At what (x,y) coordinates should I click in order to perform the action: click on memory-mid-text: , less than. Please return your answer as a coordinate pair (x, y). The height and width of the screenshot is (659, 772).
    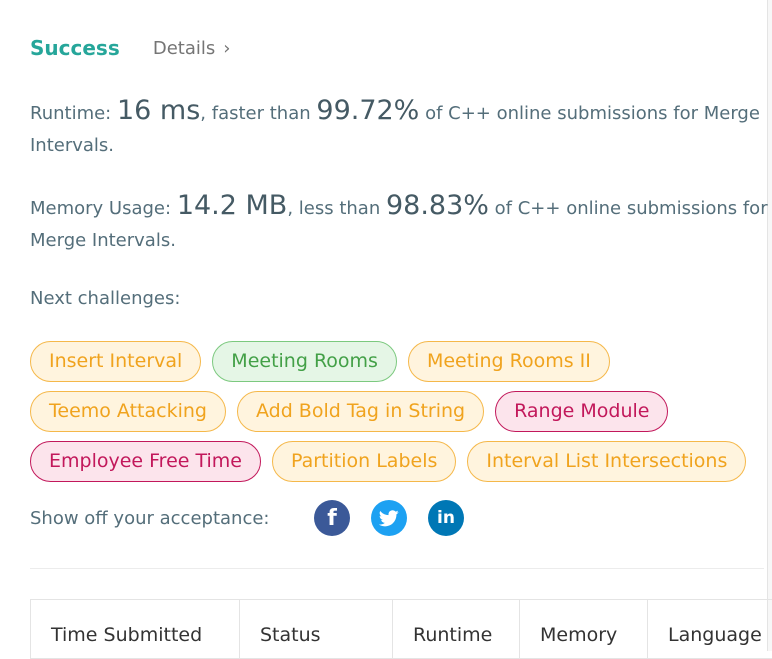
    Looking at the image, I should click on (334, 208).